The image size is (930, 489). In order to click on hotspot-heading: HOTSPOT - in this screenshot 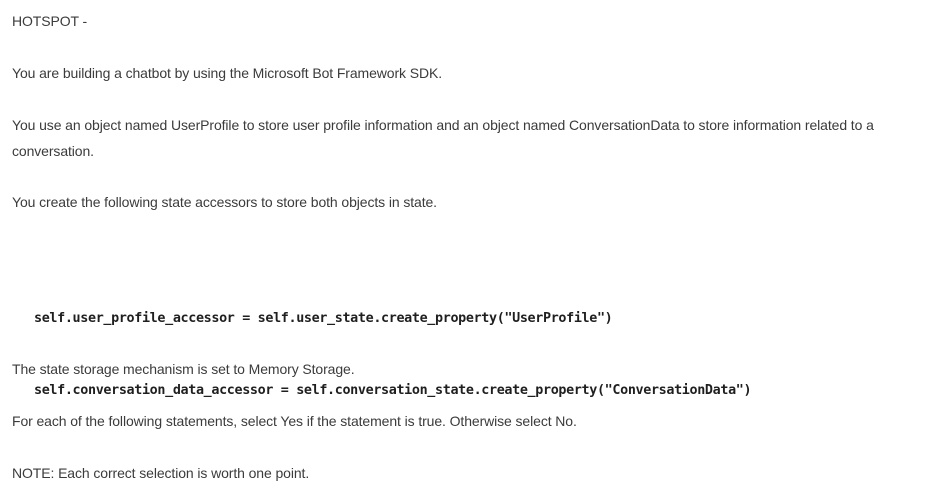, I will do `click(50, 21)`.